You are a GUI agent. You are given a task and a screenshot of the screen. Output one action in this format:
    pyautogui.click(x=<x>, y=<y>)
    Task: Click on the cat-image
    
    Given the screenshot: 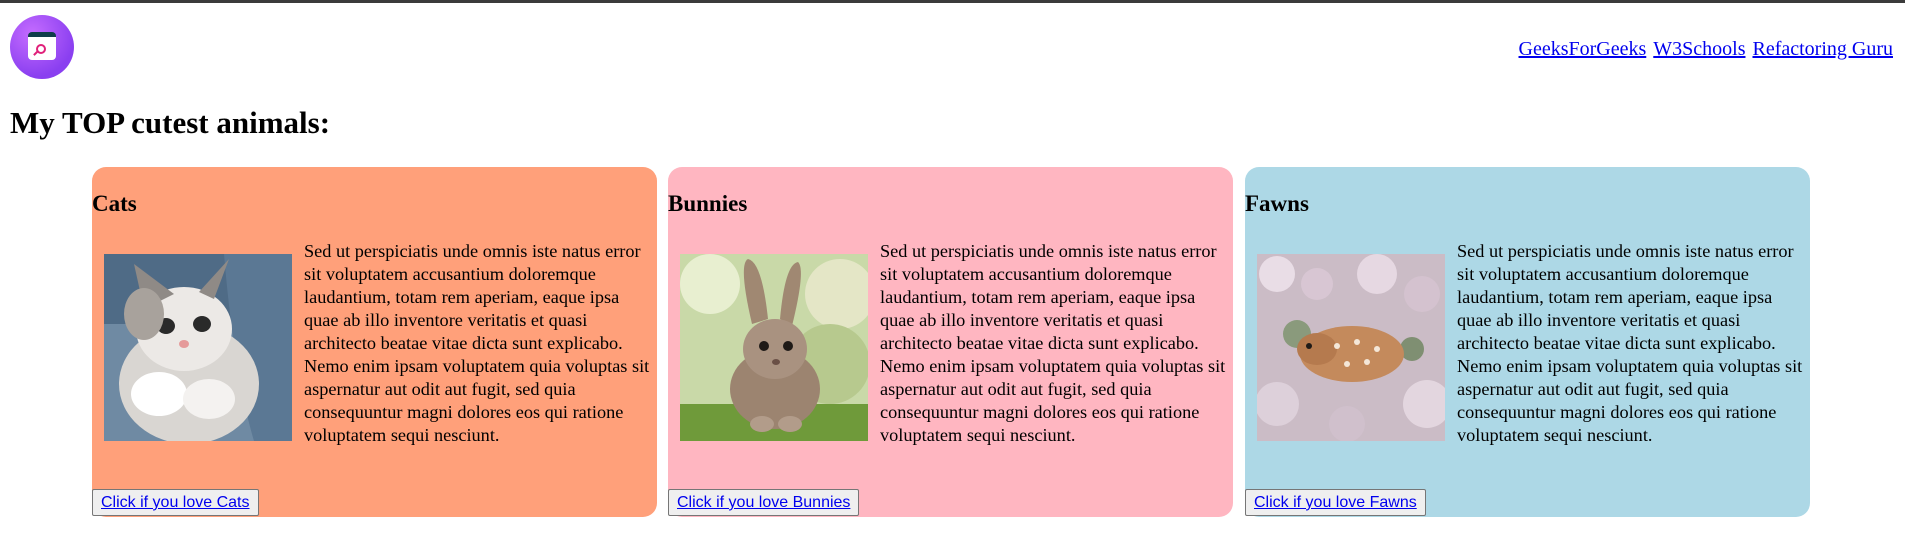 What is the action you would take?
    pyautogui.click(x=198, y=347)
    